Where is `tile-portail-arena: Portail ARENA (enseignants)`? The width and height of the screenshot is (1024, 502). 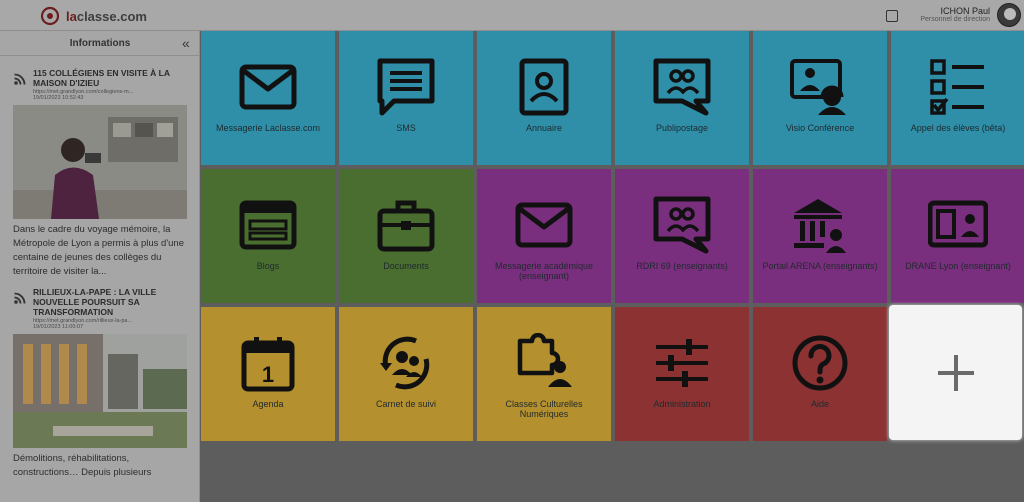
tile-portail-arena: Portail ARENA (enseignants) is located at coordinates (820, 236).